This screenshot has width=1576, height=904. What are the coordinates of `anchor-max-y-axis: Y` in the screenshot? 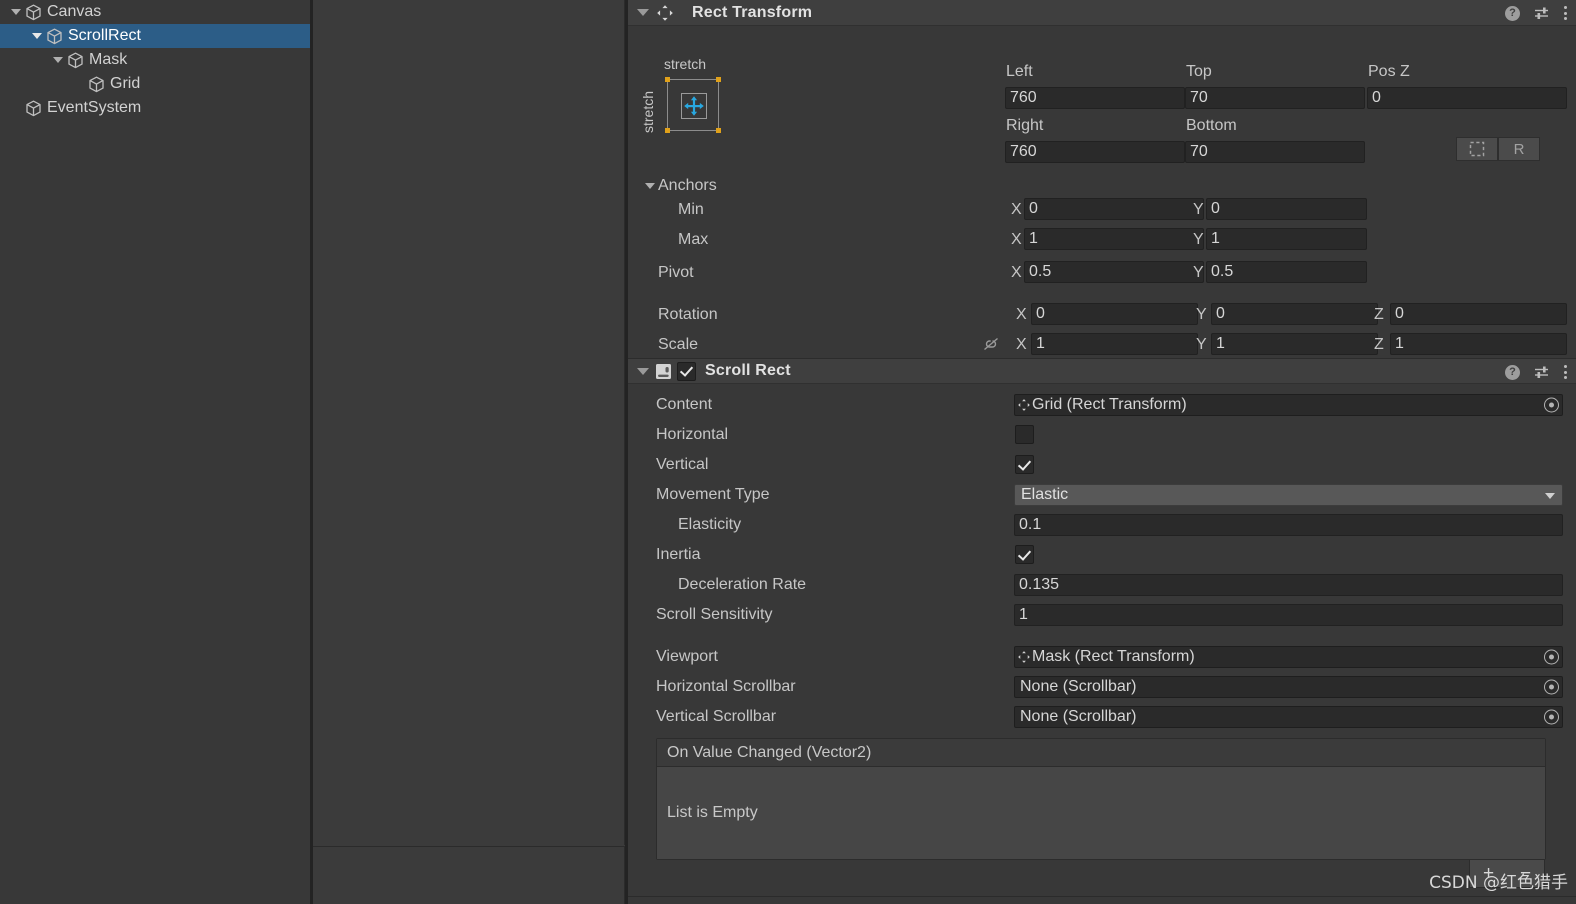 It's located at (1198, 239).